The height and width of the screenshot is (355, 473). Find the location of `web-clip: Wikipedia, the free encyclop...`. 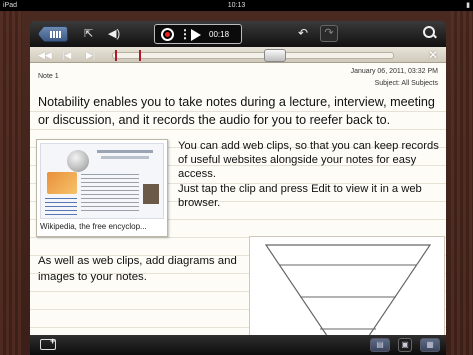

web-clip: Wikipedia, the free encyclop... is located at coordinates (102, 188).